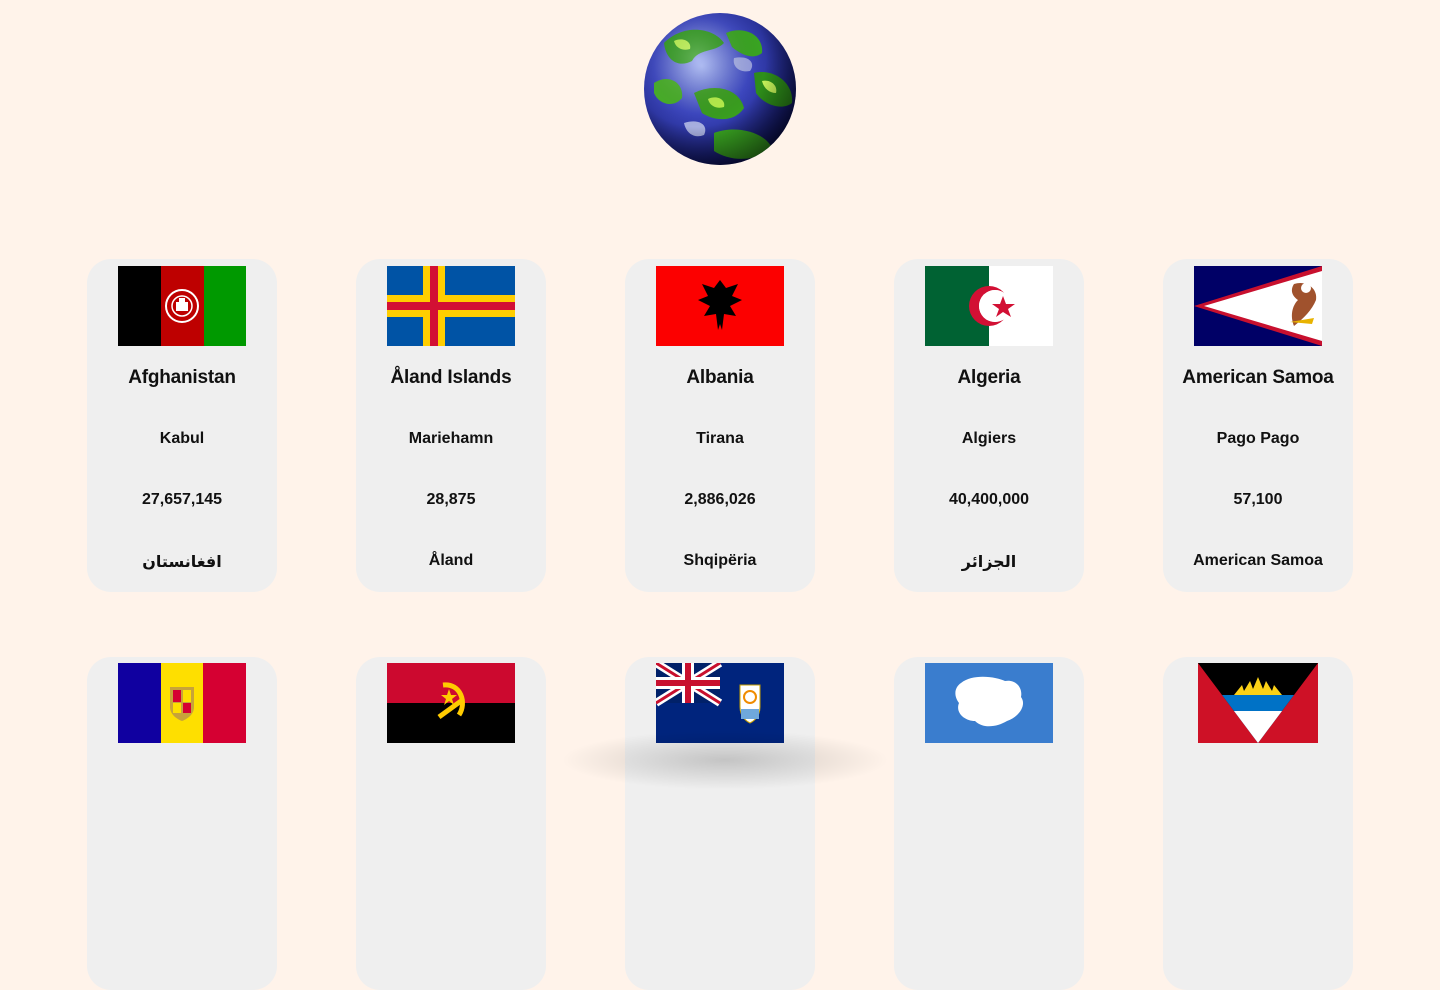 Image resolution: width=1440 pixels, height=990 pixels. Describe the element at coordinates (1258, 499) in the screenshot. I see `country-population: 57,100` at that location.